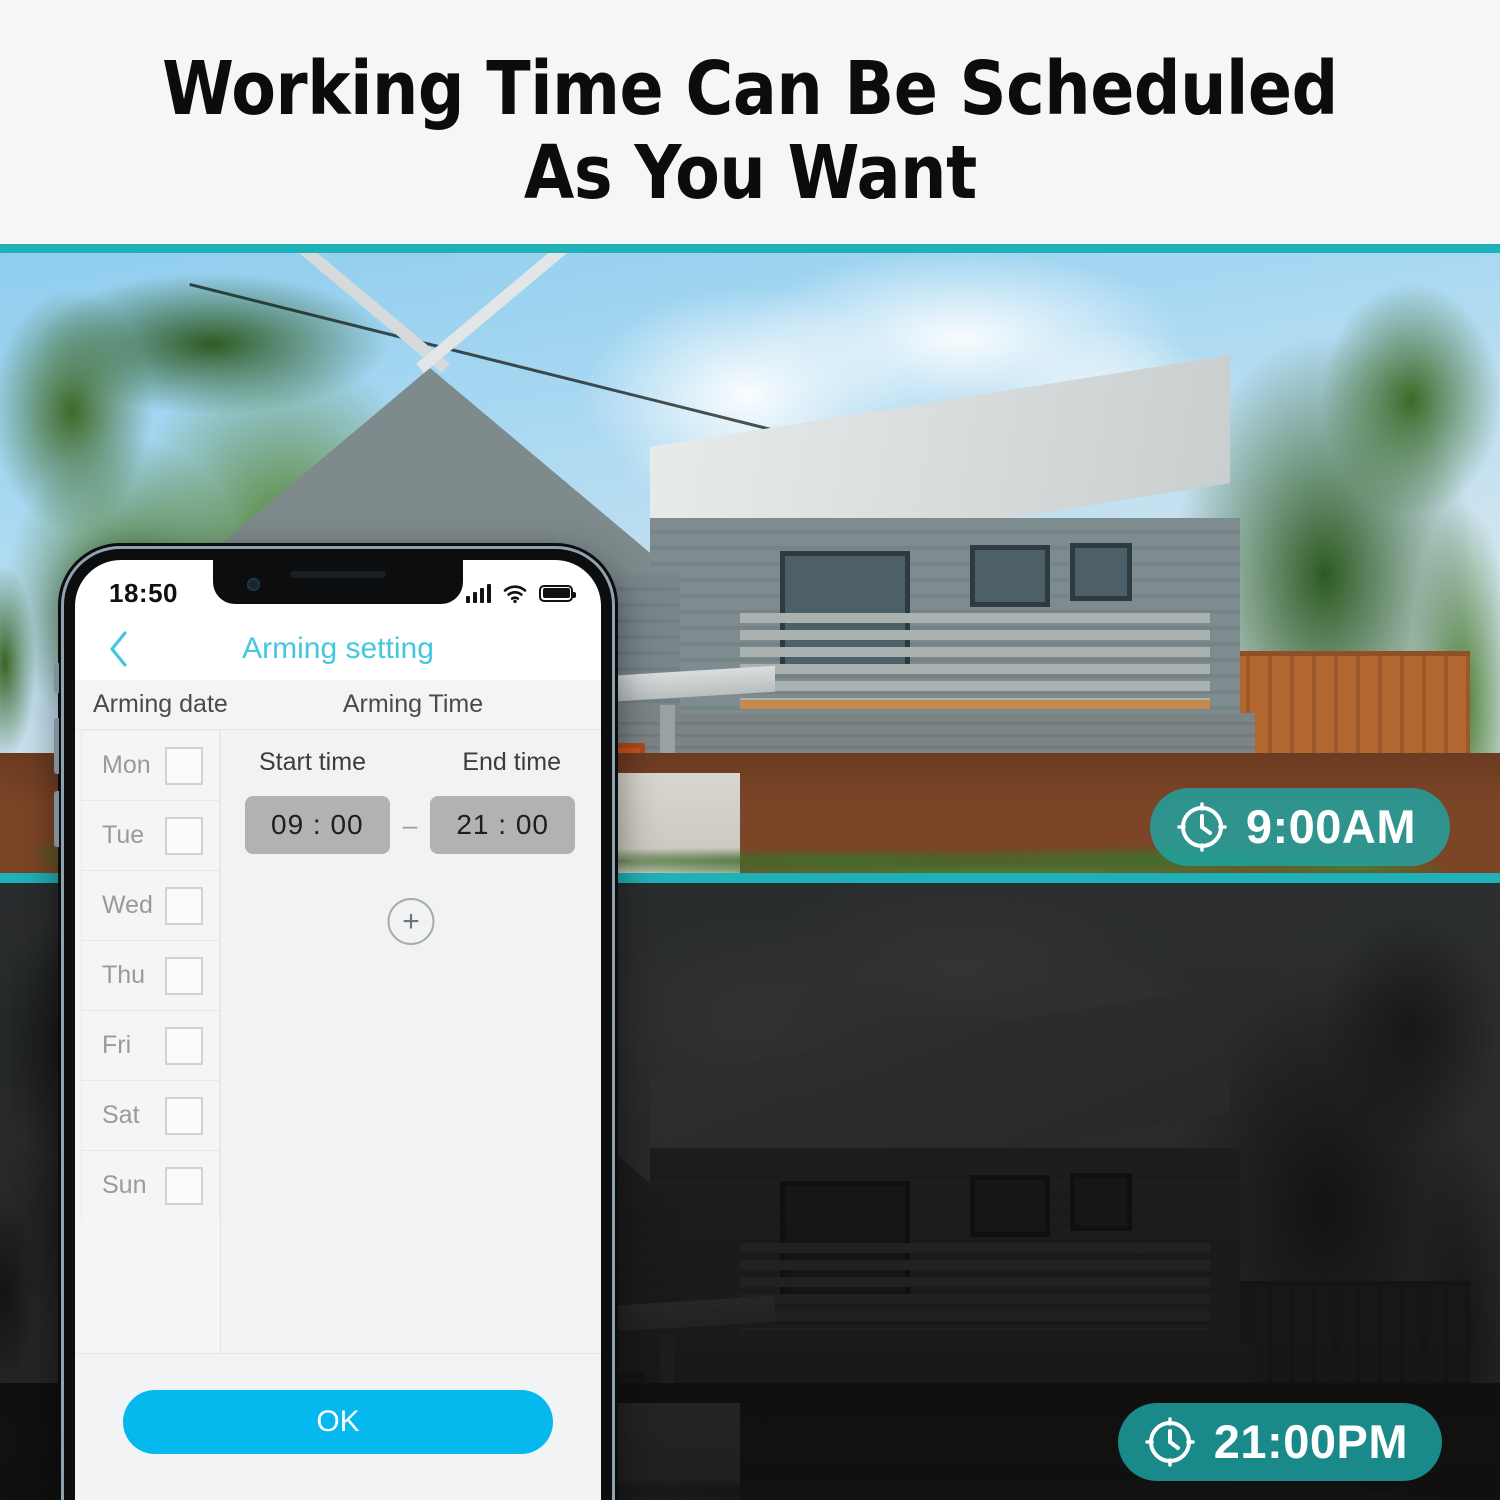 The image size is (1500, 1500). What do you see at coordinates (124, 975) in the screenshot?
I see `day-label: Thu` at bounding box center [124, 975].